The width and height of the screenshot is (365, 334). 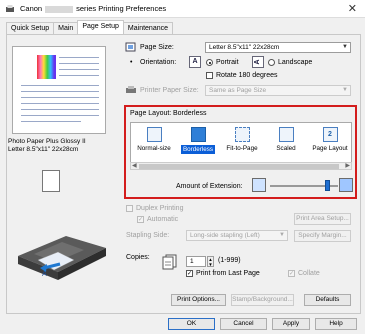 What do you see at coordinates (330, 134) in the screenshot?
I see `page-layout-icon: 2` at bounding box center [330, 134].